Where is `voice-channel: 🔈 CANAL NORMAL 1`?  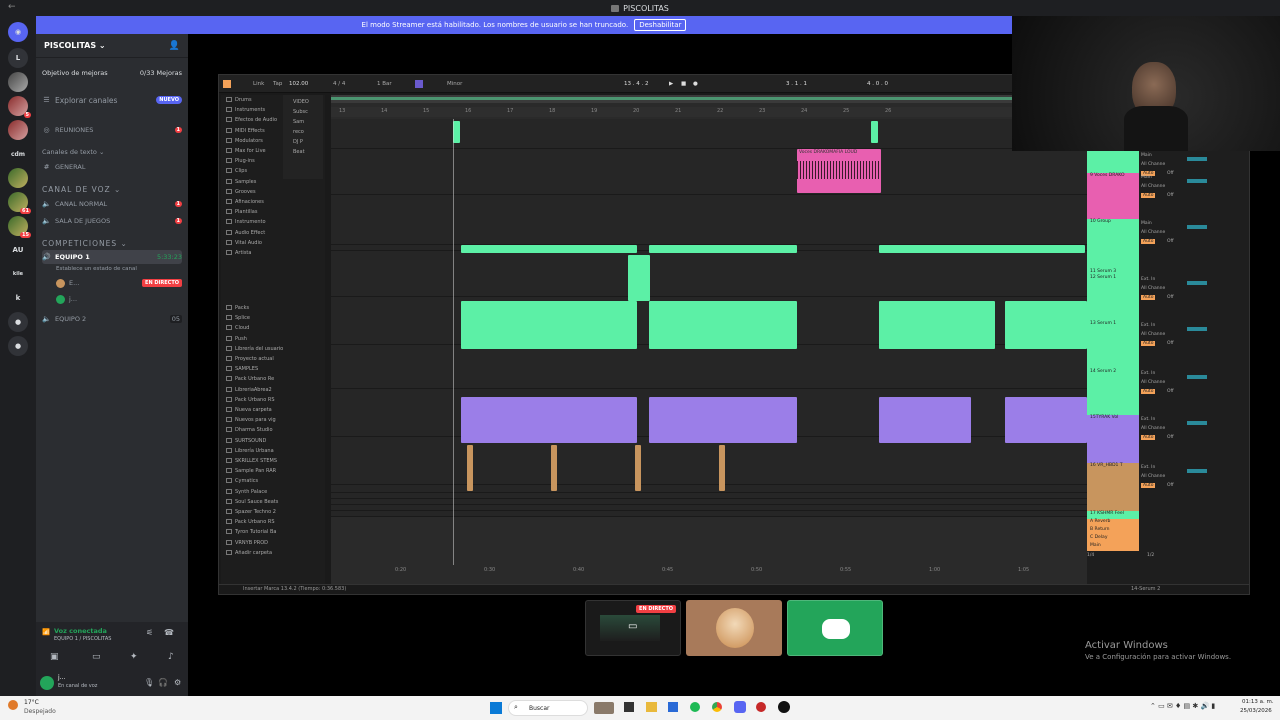
voice-channel: 🔈 CANAL NORMAL 1 is located at coordinates (112, 204).